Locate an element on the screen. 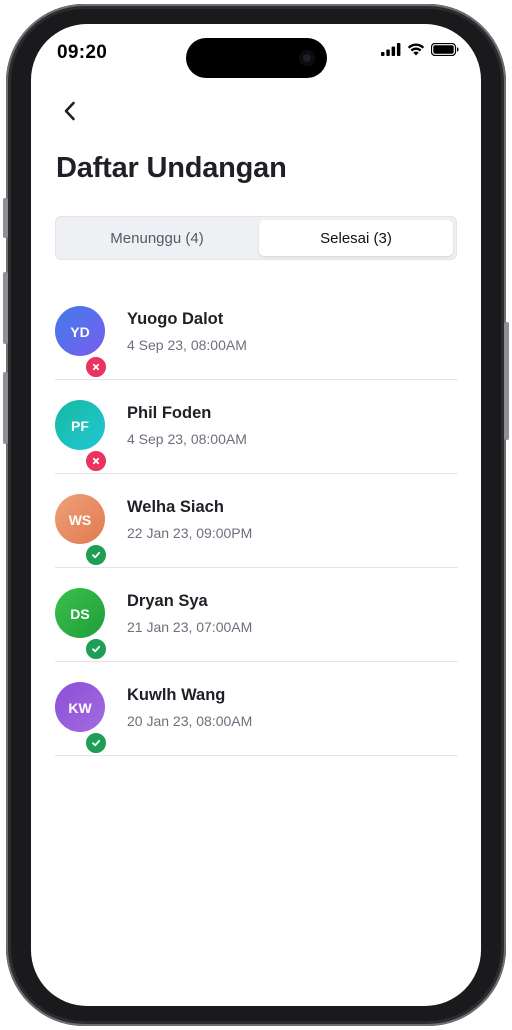  avatar-initials: DS is located at coordinates (80, 614).